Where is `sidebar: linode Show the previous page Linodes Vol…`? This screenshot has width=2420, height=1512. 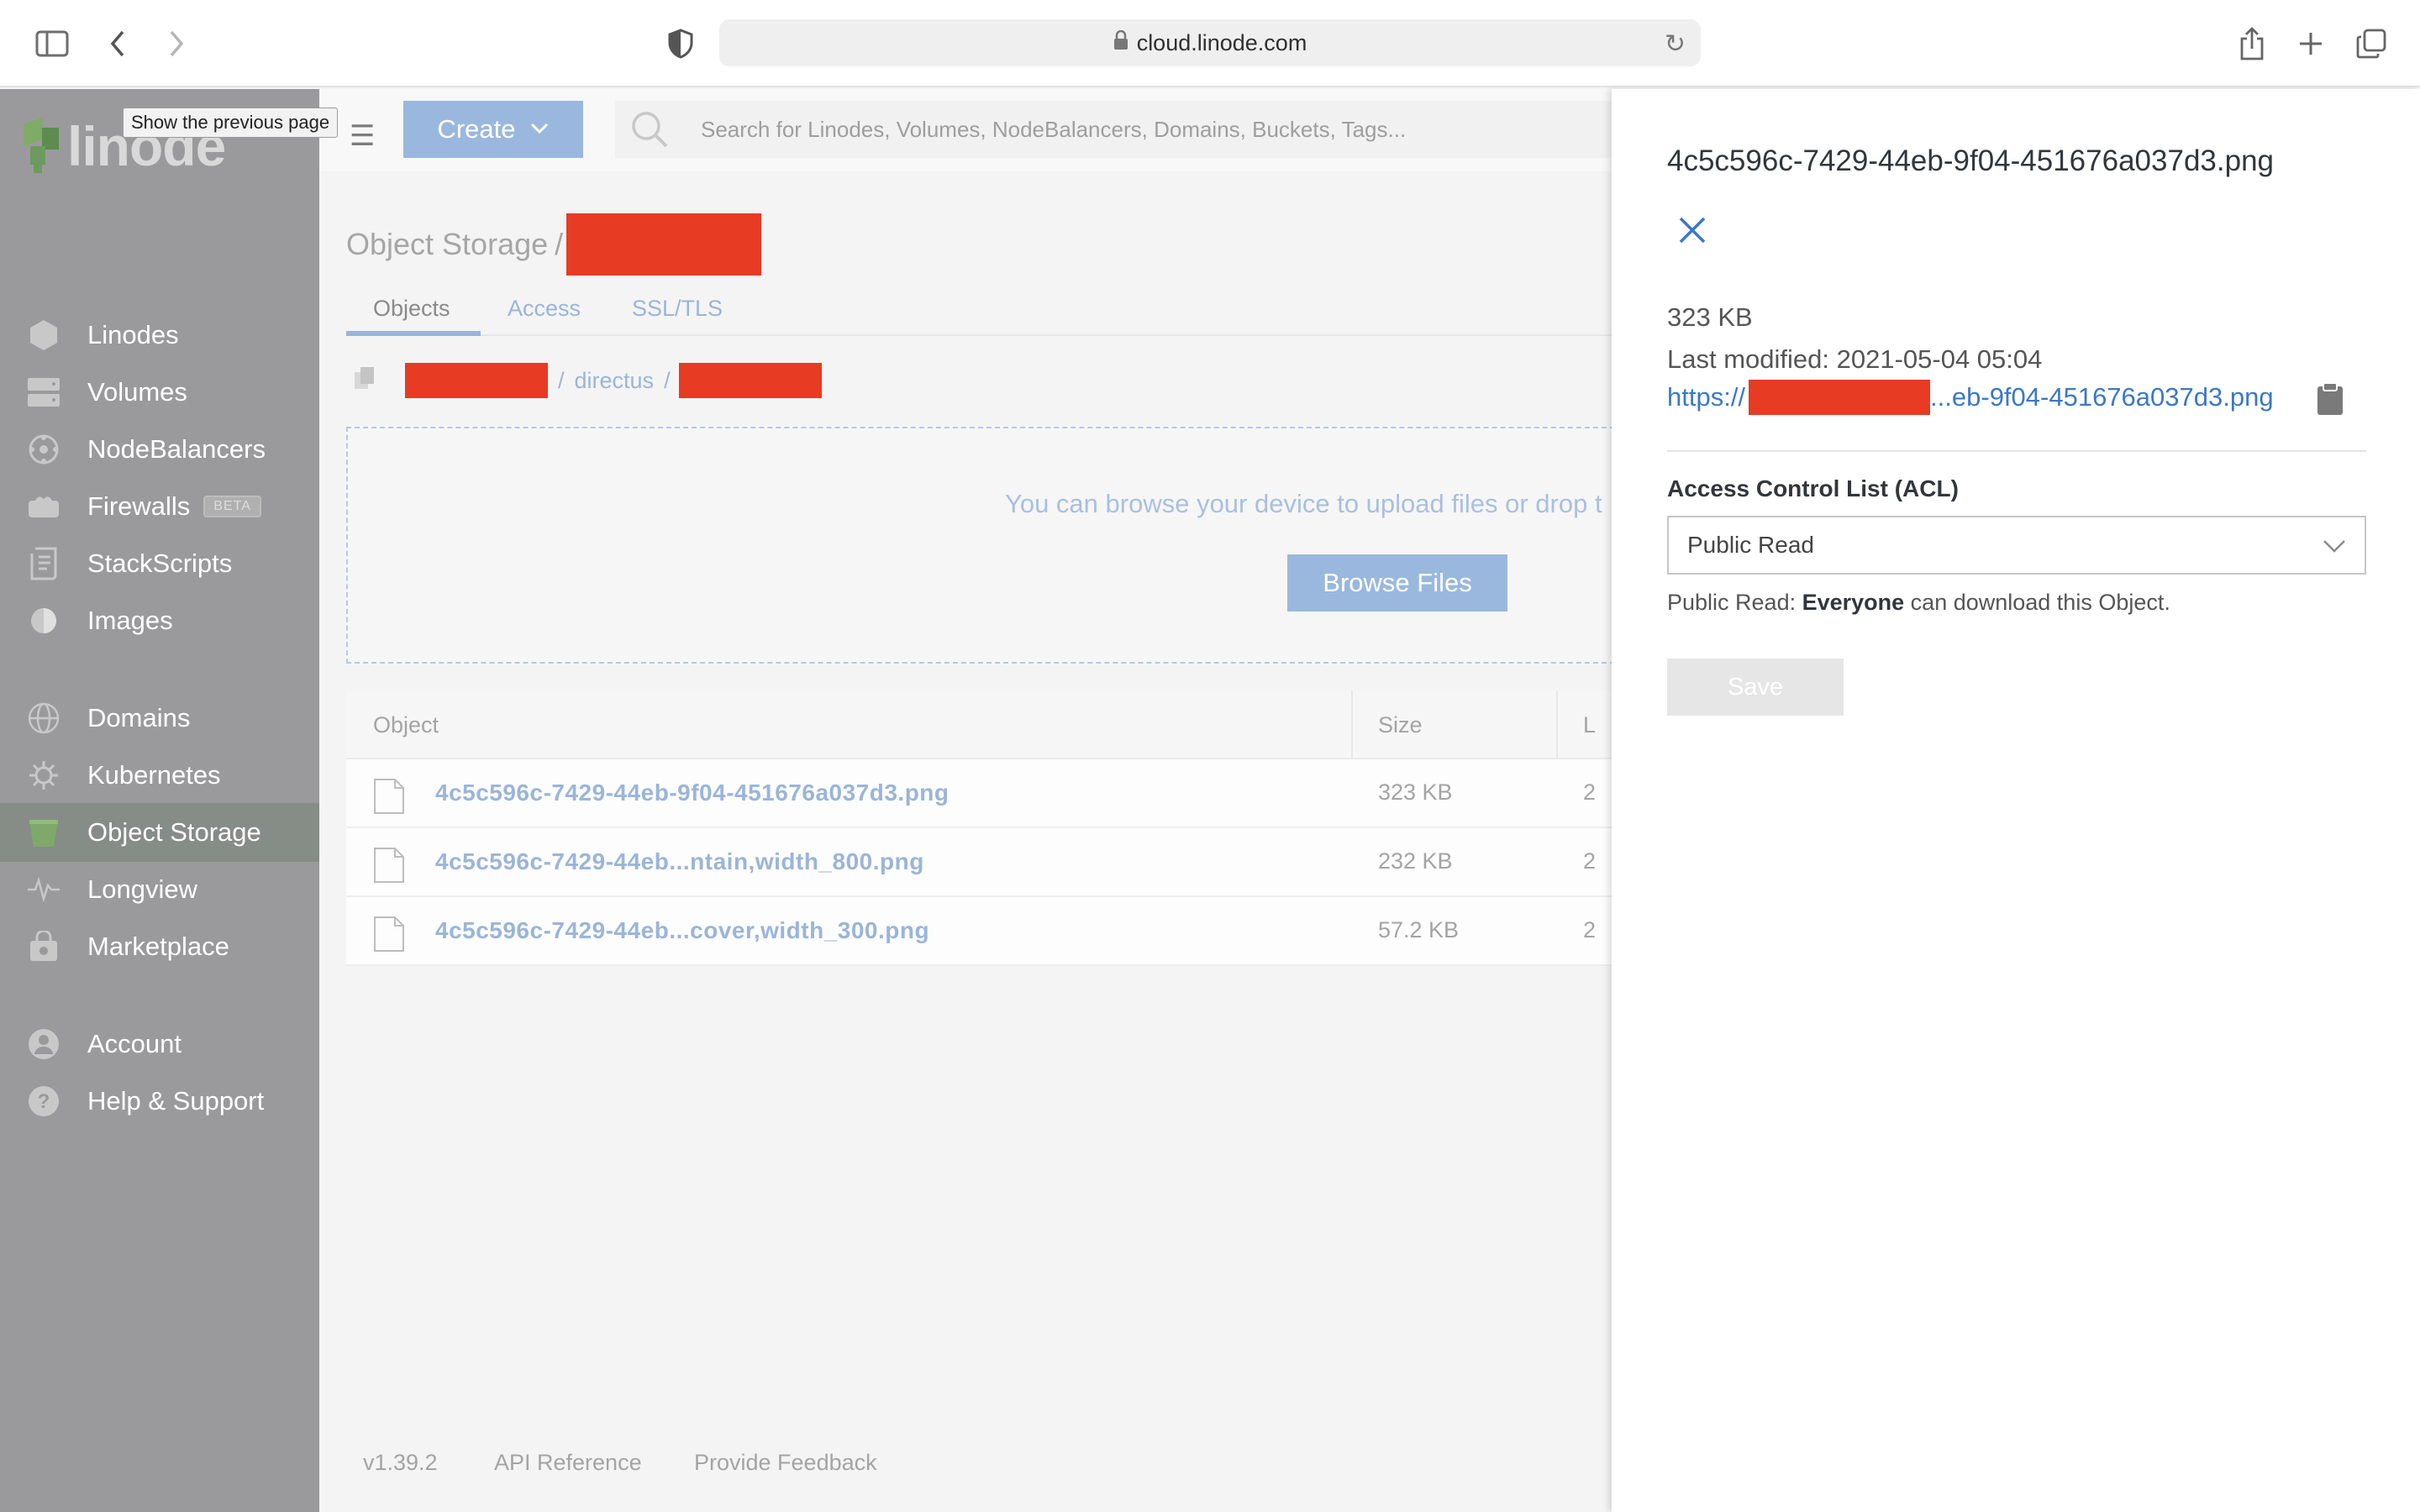 sidebar: linode Show the previous page Linodes Vol… is located at coordinates (169, 800).